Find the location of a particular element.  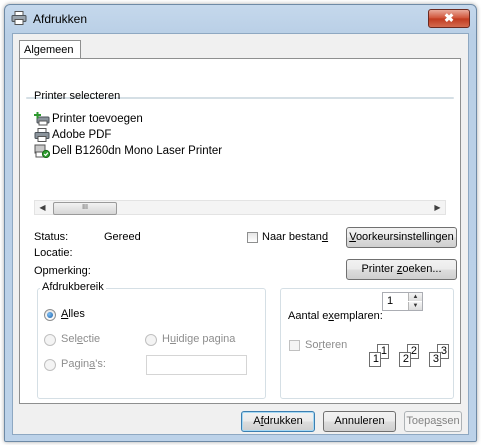

printer-item-adobe-pdf: Adobe PDF is located at coordinates (240, 135).